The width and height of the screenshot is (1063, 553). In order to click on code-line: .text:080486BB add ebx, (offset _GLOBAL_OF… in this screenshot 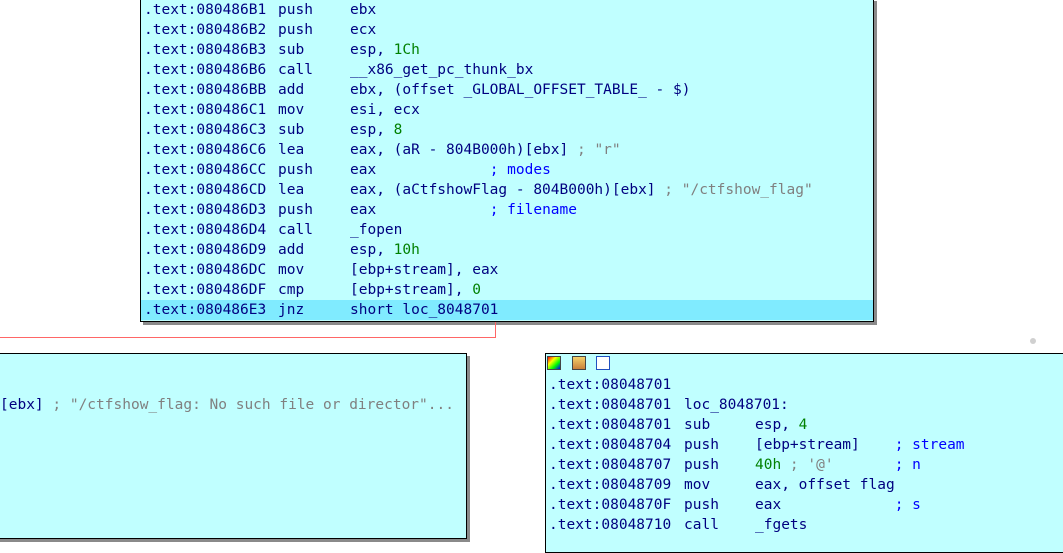, I will do `click(507, 90)`.